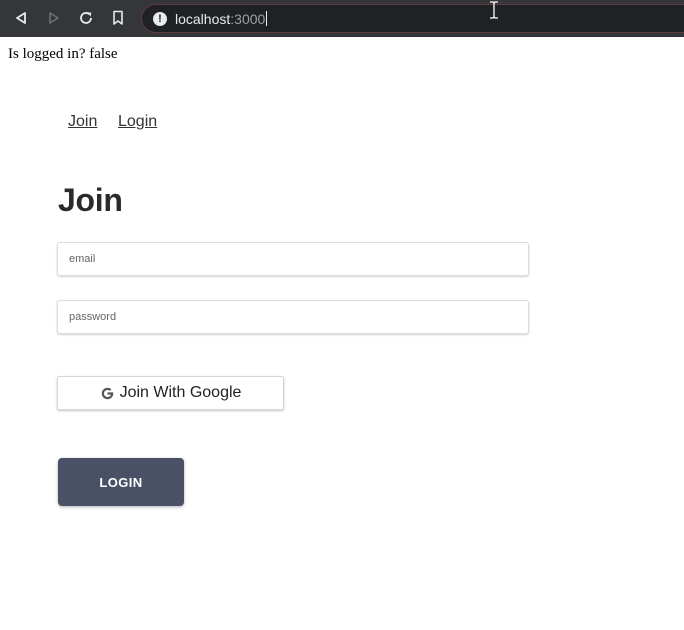 The height and width of the screenshot is (630, 684). I want to click on email-field, so click(293, 259).